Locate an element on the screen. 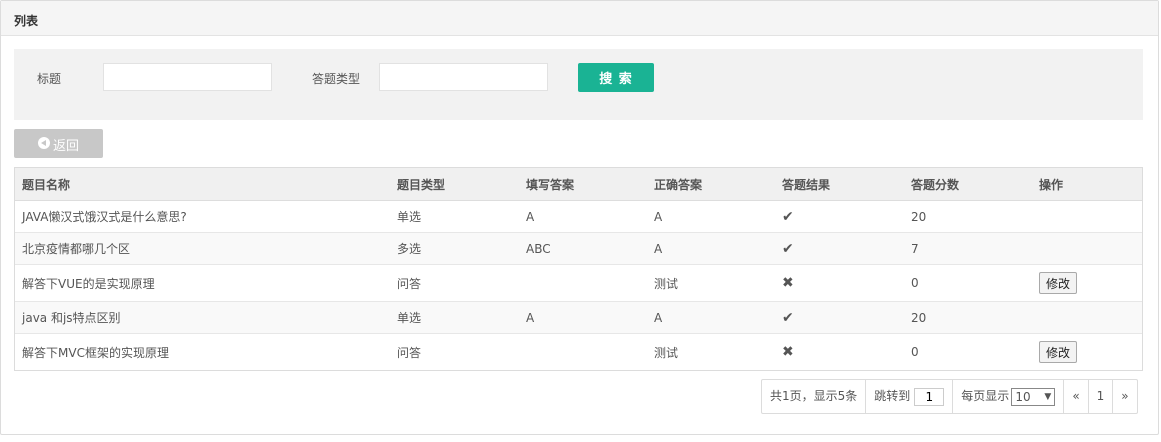  pagination-per-page: 每页显示 10 ▼ is located at coordinates (1009, 396).